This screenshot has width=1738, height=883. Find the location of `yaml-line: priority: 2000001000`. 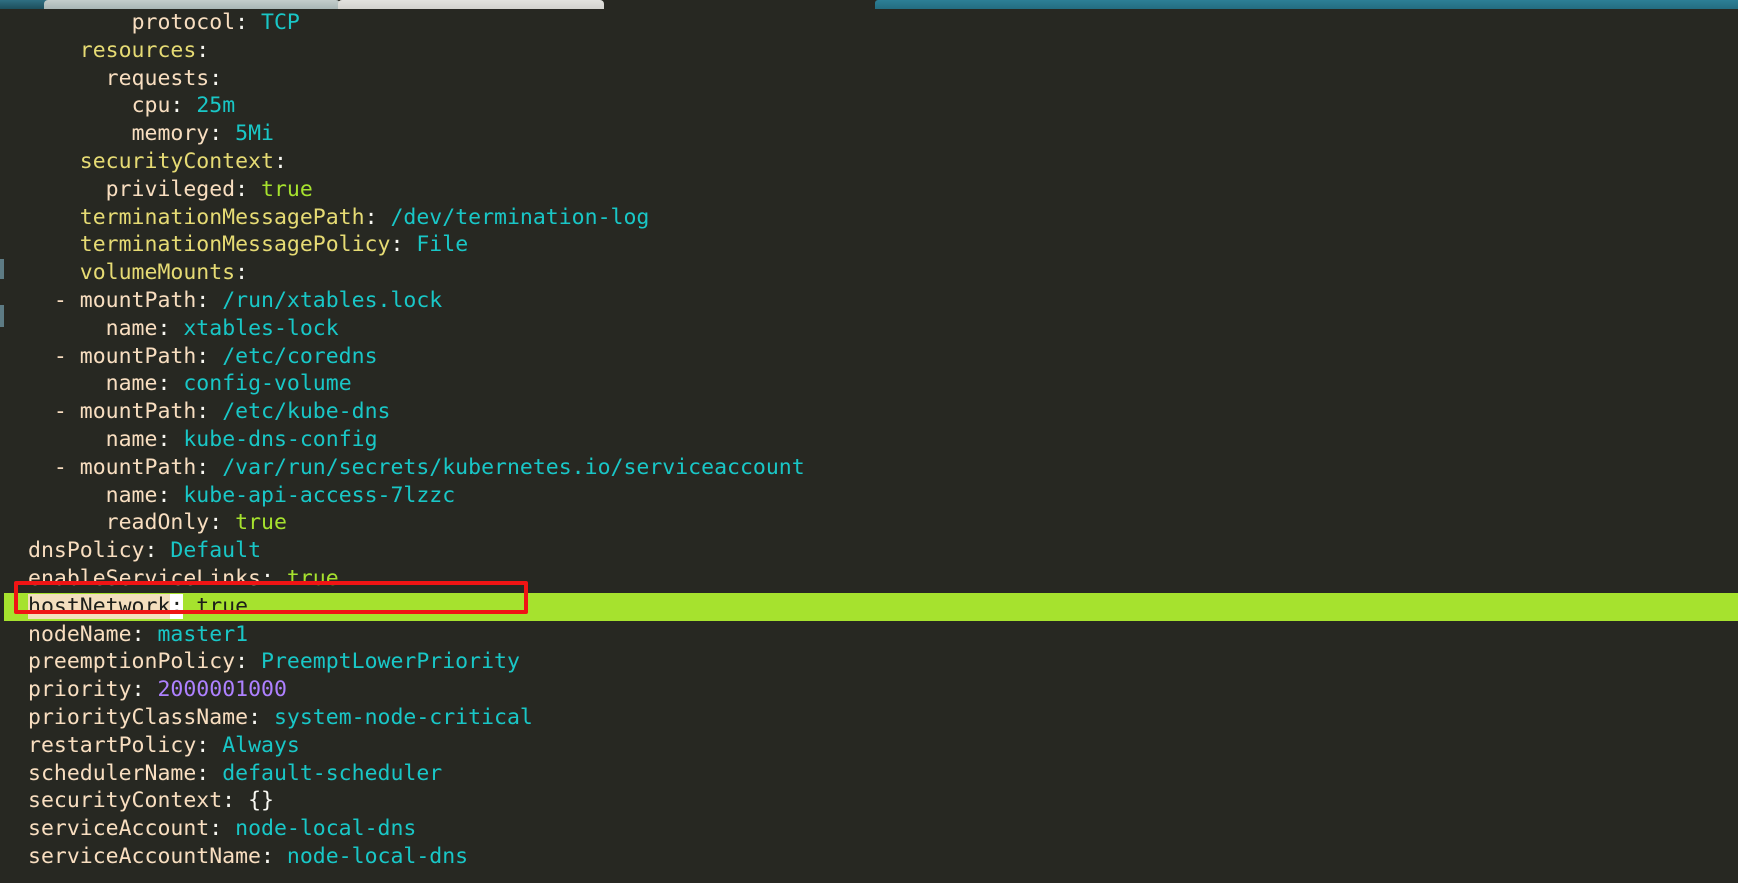

yaml-line: priority: 2000001000 is located at coordinates (869, 690).